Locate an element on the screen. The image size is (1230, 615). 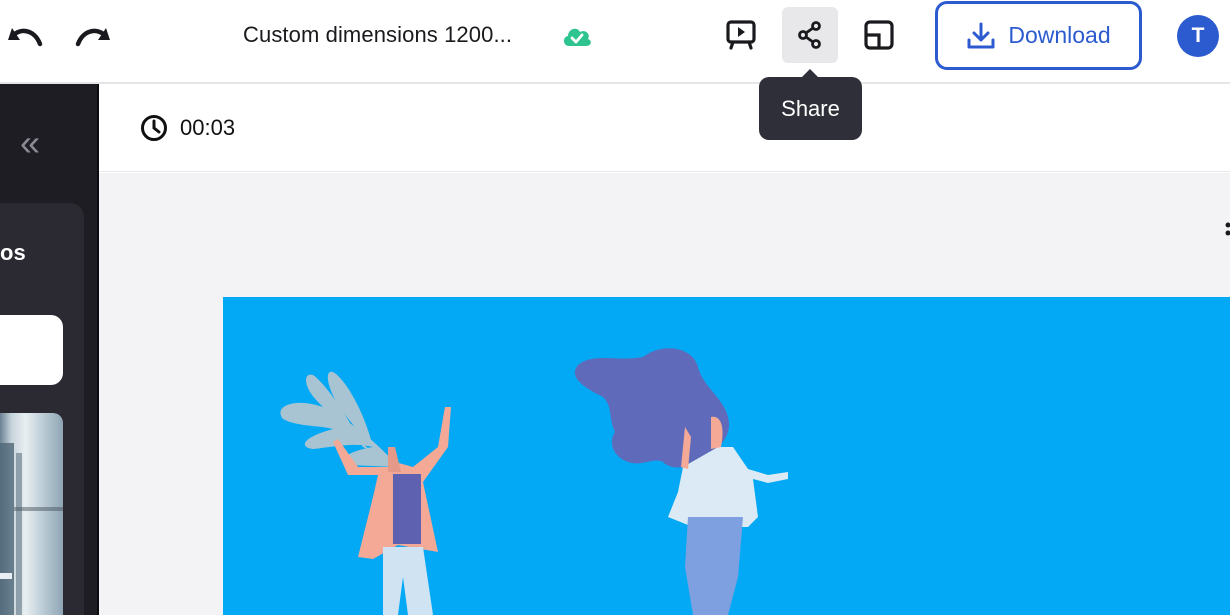
right-figure-hair is located at coordinates (651, 408).